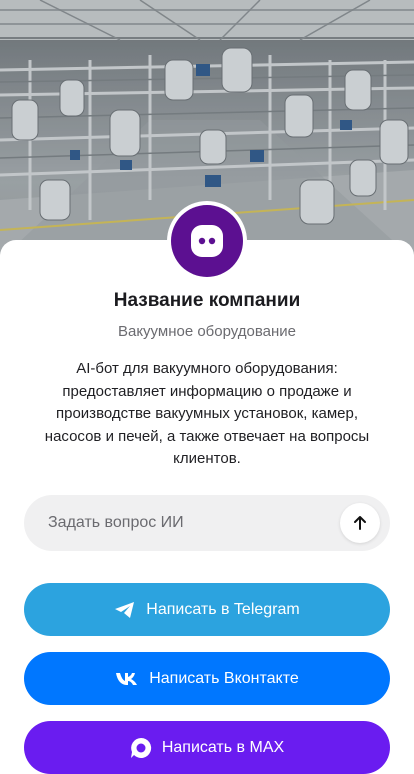 This screenshot has height=774, width=414. I want to click on max-icon, so click(141, 748).